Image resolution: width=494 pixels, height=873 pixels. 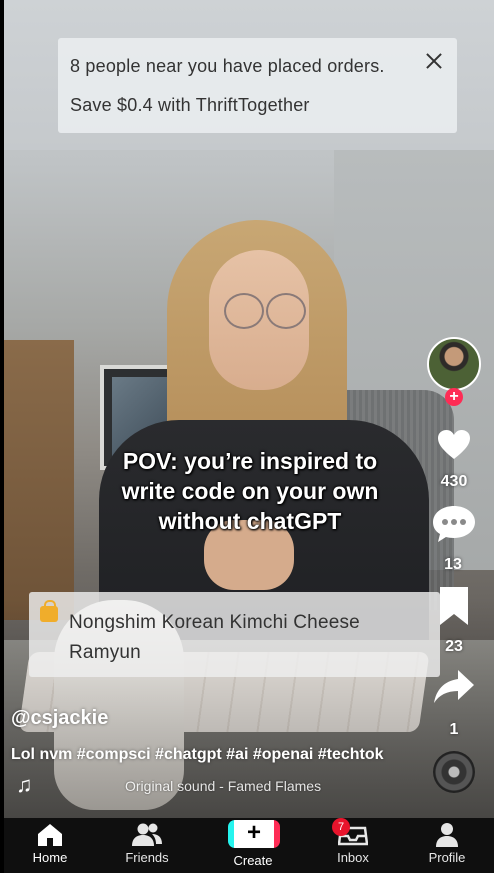 I want to click on home-icon, so click(x=50, y=835).